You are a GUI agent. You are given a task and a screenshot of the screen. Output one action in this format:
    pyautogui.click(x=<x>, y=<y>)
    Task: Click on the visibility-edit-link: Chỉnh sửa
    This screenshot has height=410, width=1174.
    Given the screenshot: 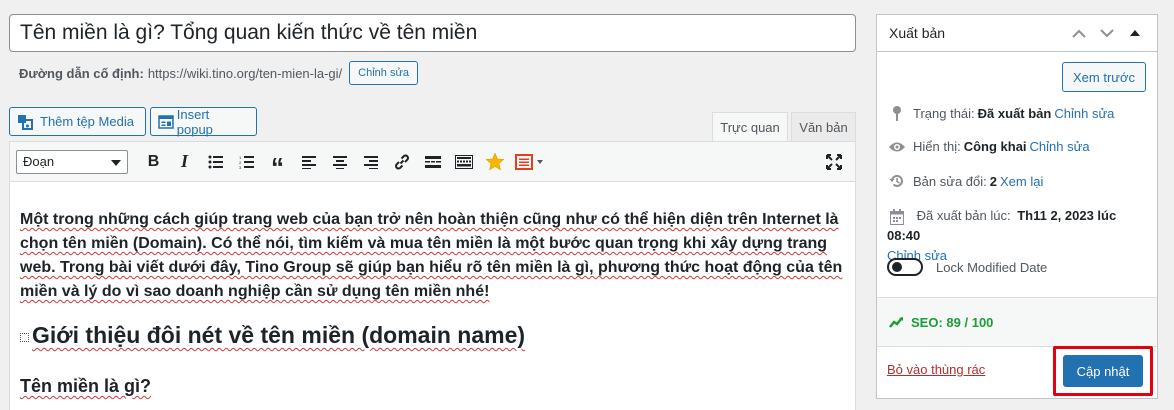 What is the action you would take?
    pyautogui.click(x=1060, y=146)
    